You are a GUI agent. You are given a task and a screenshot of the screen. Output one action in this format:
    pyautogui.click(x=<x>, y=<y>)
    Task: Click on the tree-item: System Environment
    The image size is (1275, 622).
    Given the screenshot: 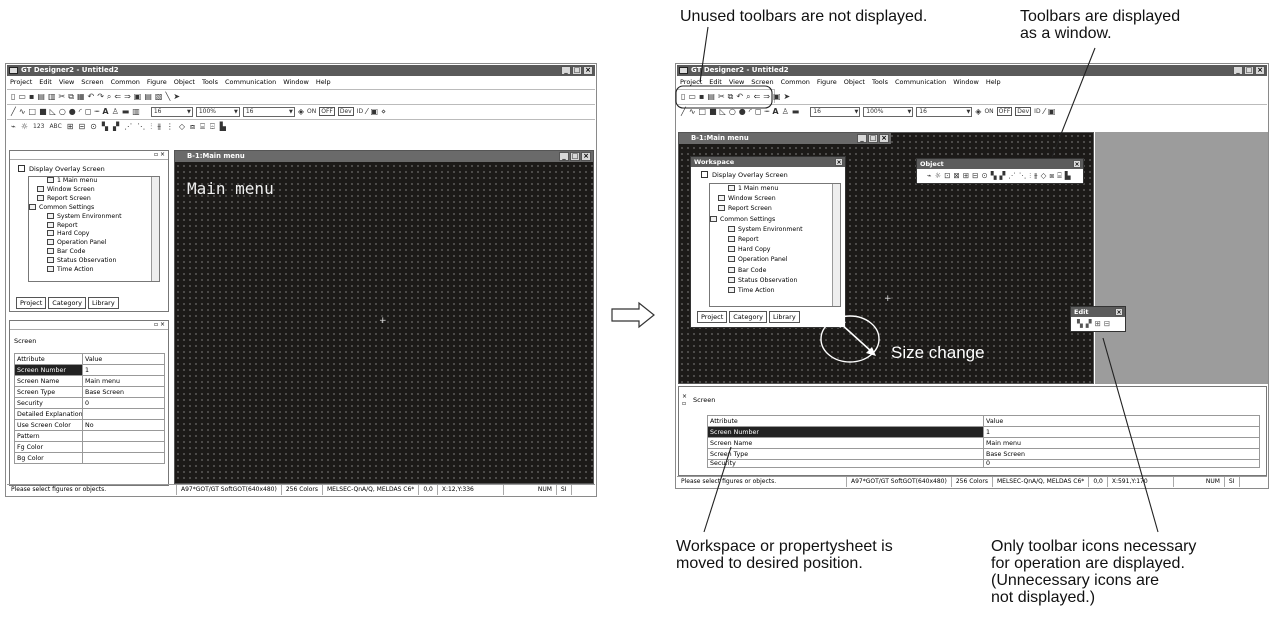 What is the action you would take?
    pyautogui.click(x=89, y=216)
    